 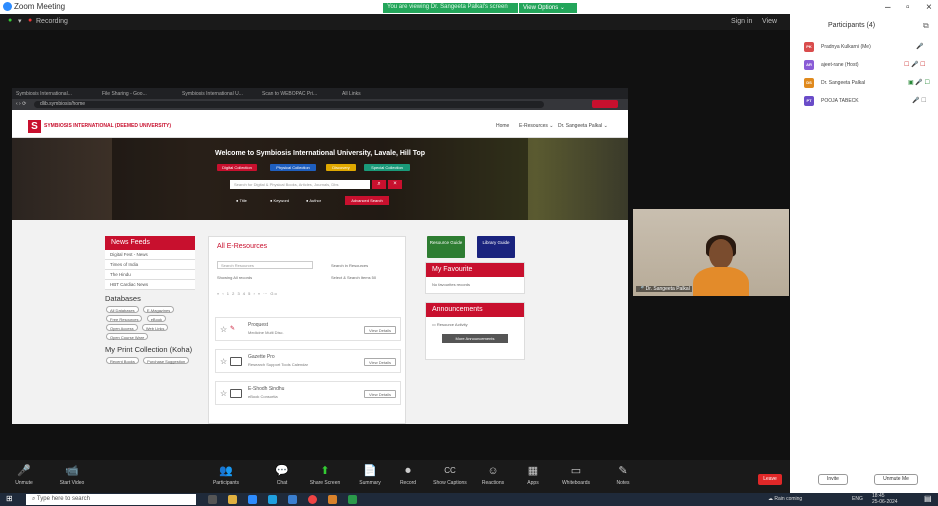 I want to click on summary-button: 📄 Summary, so click(x=370, y=475).